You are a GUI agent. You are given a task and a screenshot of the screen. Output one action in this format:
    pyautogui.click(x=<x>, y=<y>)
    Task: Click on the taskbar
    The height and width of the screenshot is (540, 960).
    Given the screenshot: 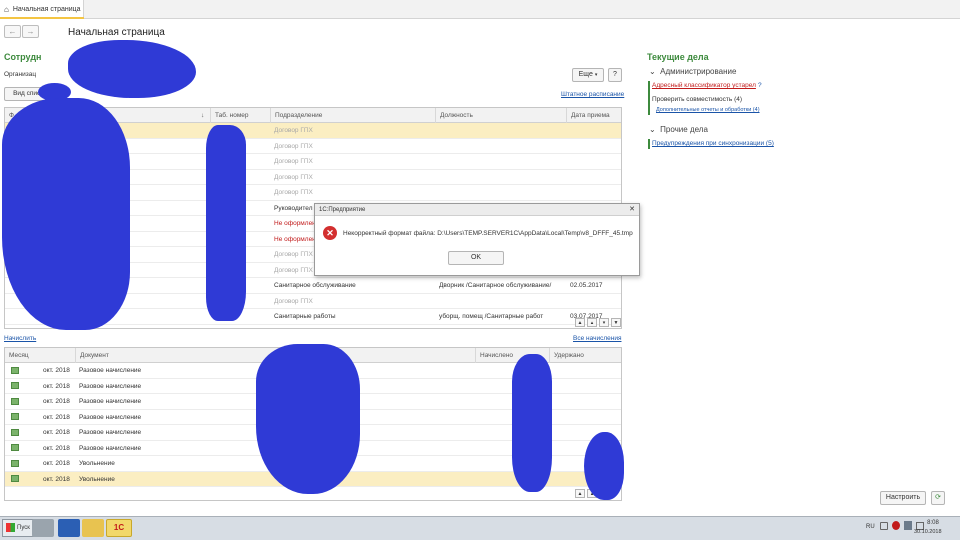 What is the action you would take?
    pyautogui.click(x=480, y=528)
    